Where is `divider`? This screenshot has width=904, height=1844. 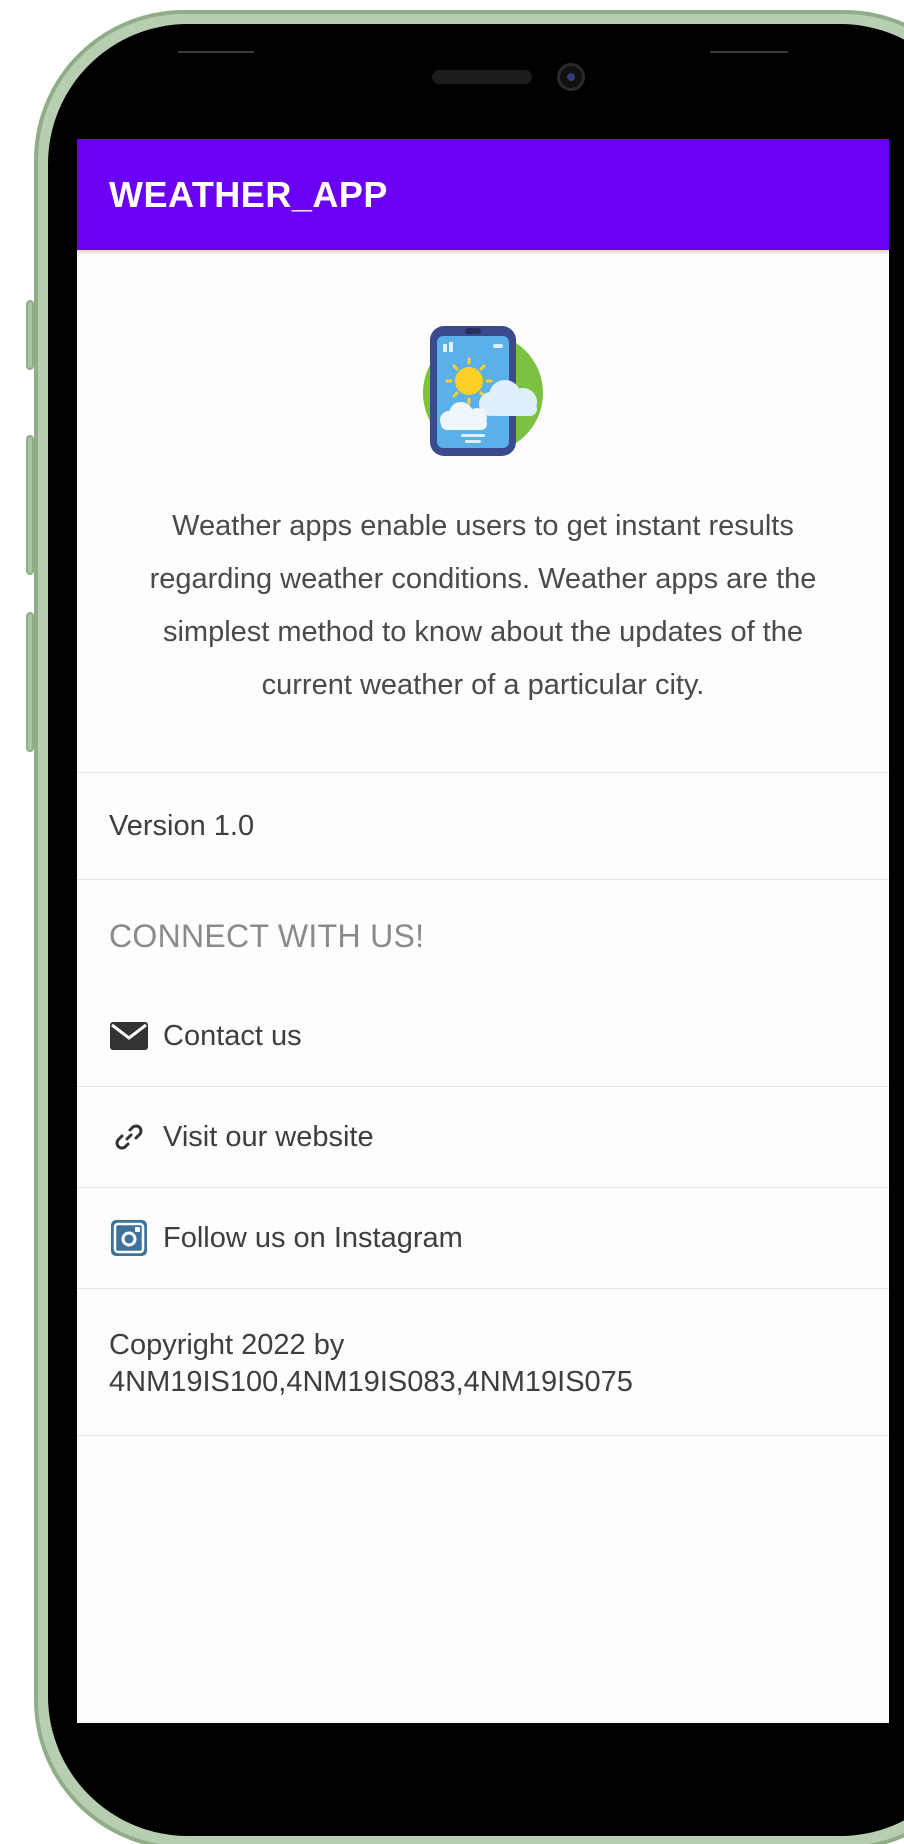
divider is located at coordinates (483, 1435).